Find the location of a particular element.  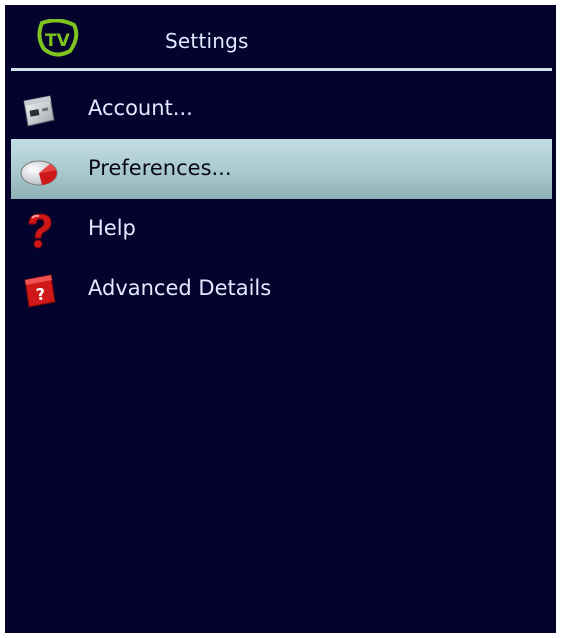

menu-item-help: Help is located at coordinates (281, 229).